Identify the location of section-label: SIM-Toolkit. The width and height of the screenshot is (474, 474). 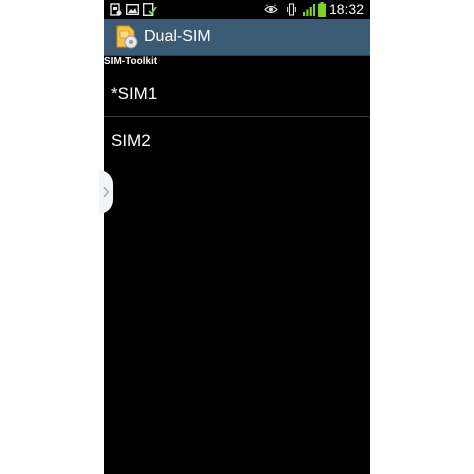
(131, 61).